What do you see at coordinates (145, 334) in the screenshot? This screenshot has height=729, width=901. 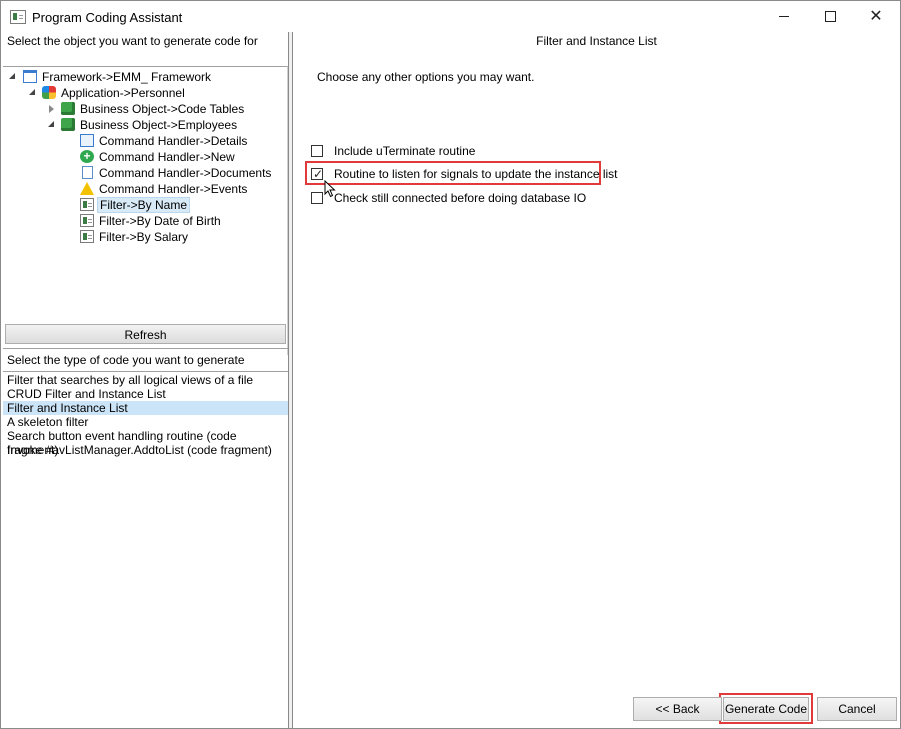 I see `refresh-button: Refresh` at bounding box center [145, 334].